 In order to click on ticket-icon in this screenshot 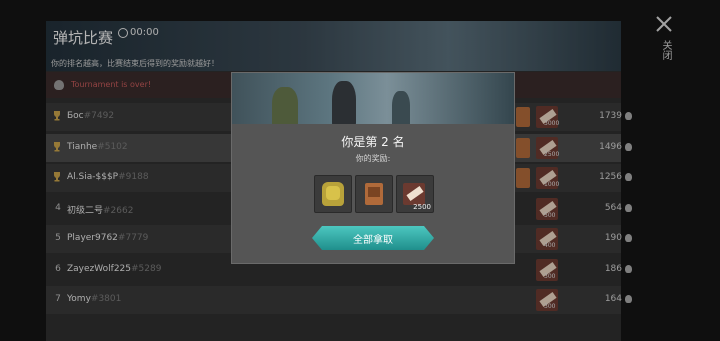, I will do `click(414, 194)`.